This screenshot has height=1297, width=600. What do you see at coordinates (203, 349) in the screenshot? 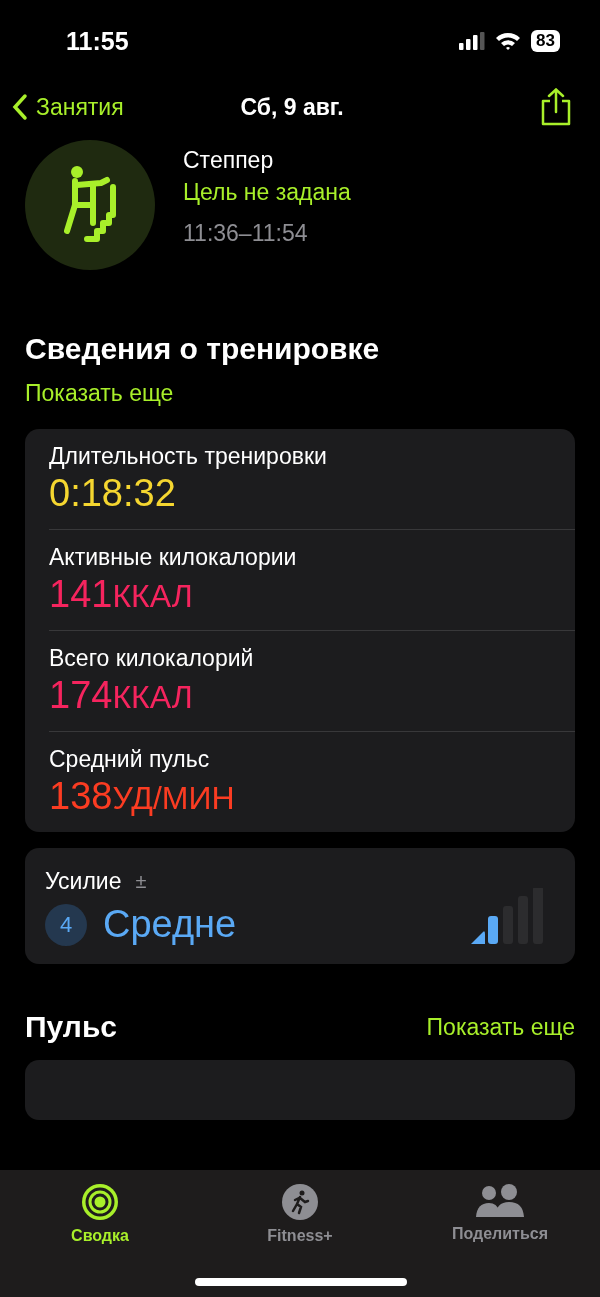
I see `section-title: Сведения о тренировке` at bounding box center [203, 349].